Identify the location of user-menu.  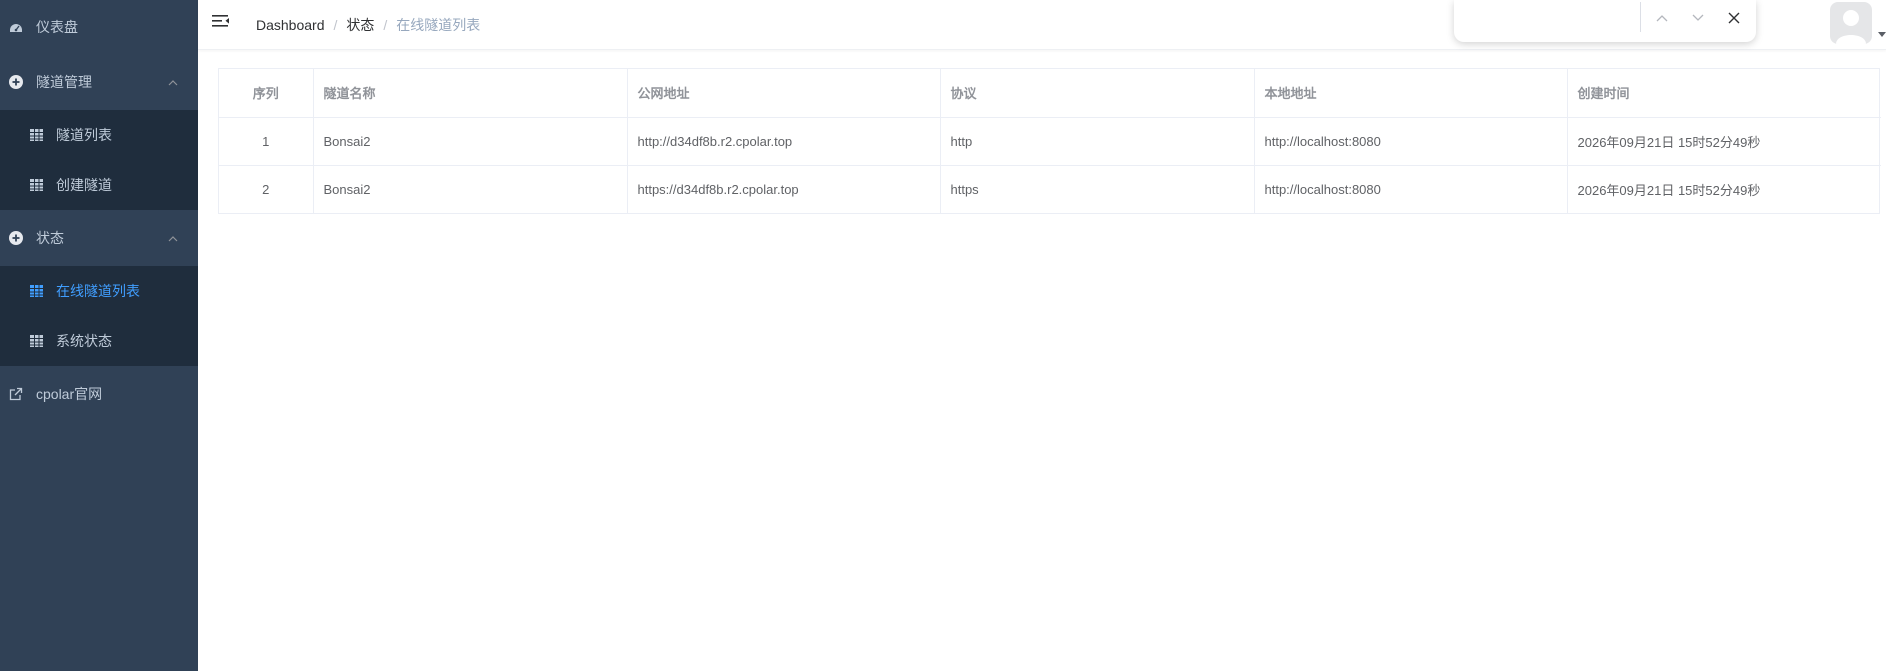
(1858, 23).